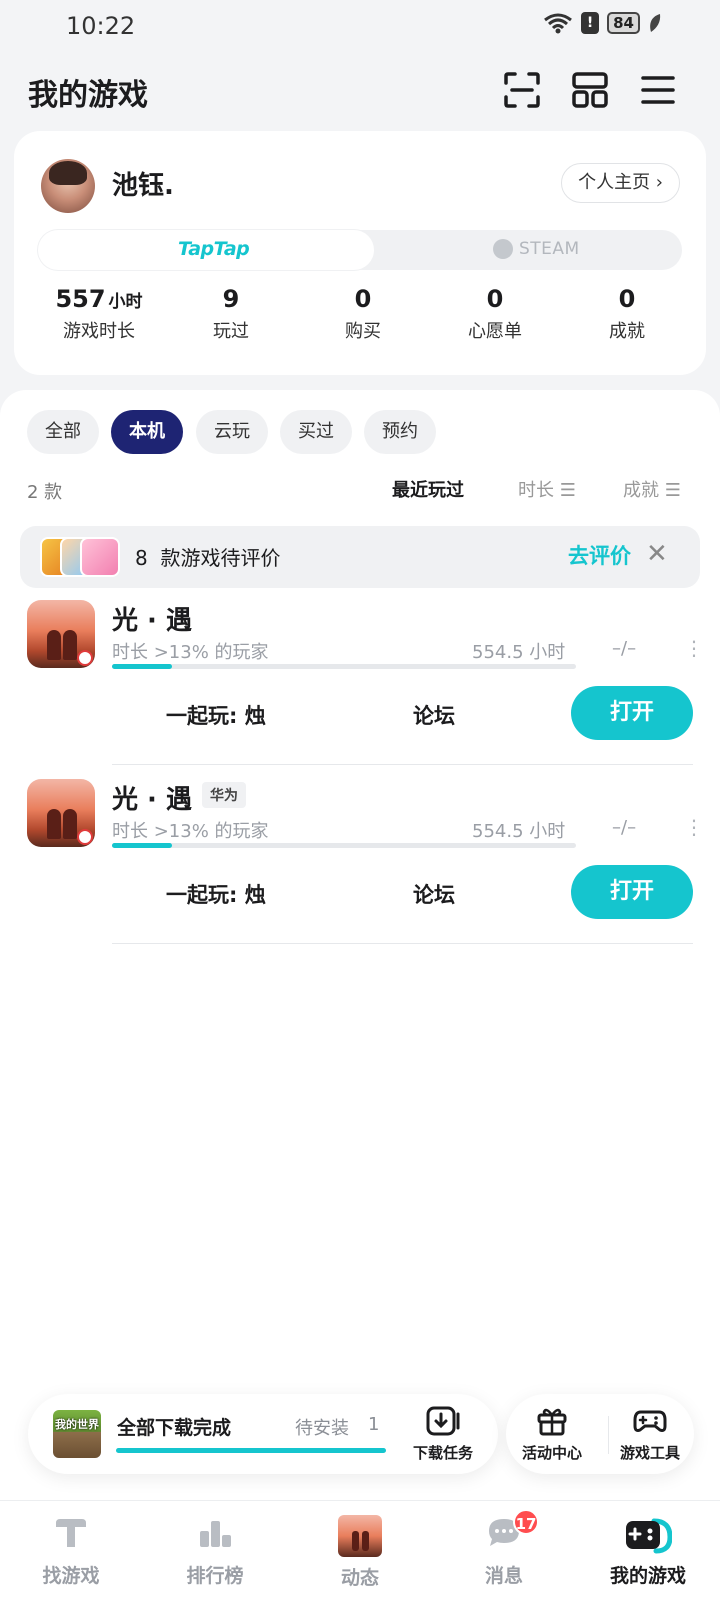 The image size is (720, 1600). Describe the element at coordinates (443, 1421) in the screenshot. I see `download-icon` at that location.